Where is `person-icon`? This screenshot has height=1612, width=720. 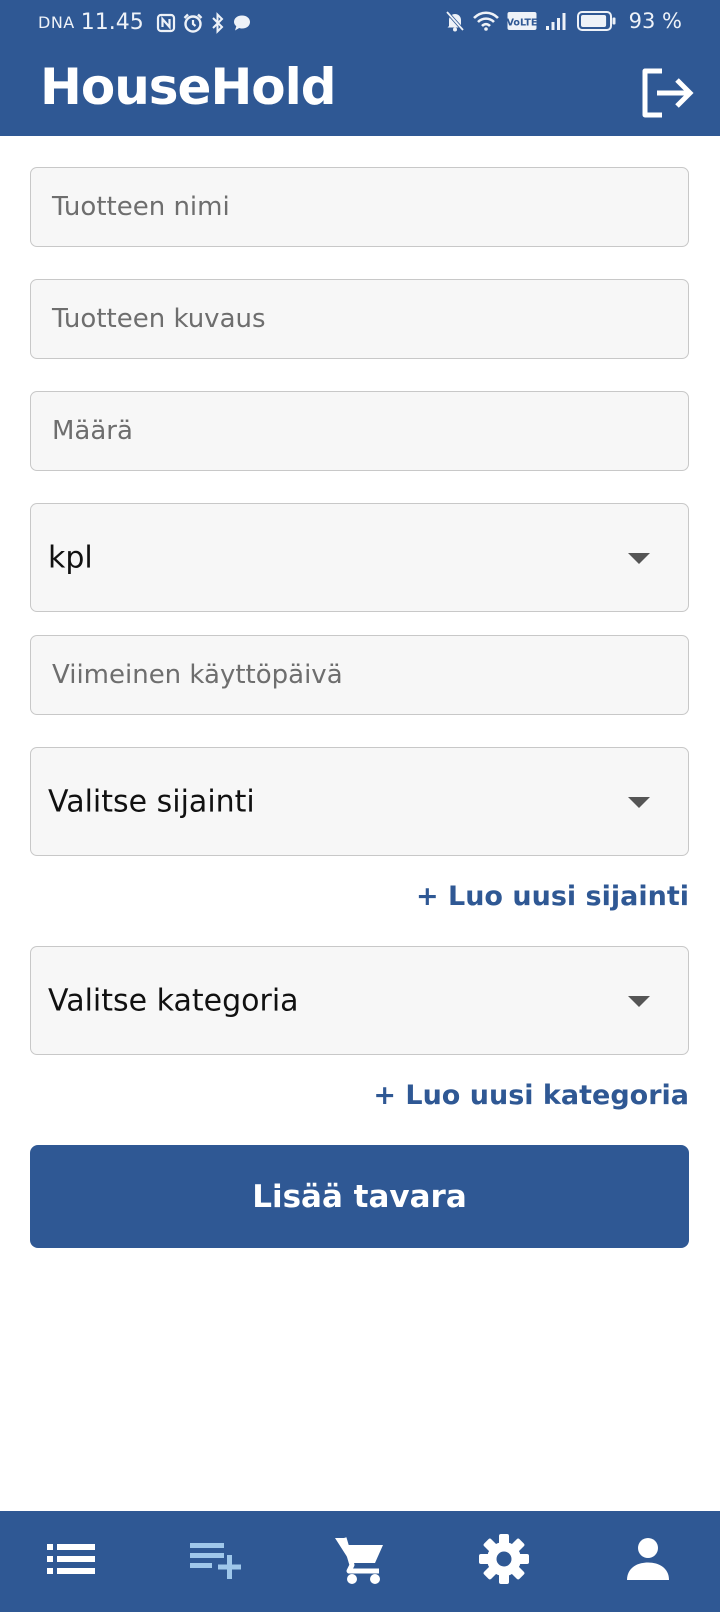
person-icon is located at coordinates (648, 1561).